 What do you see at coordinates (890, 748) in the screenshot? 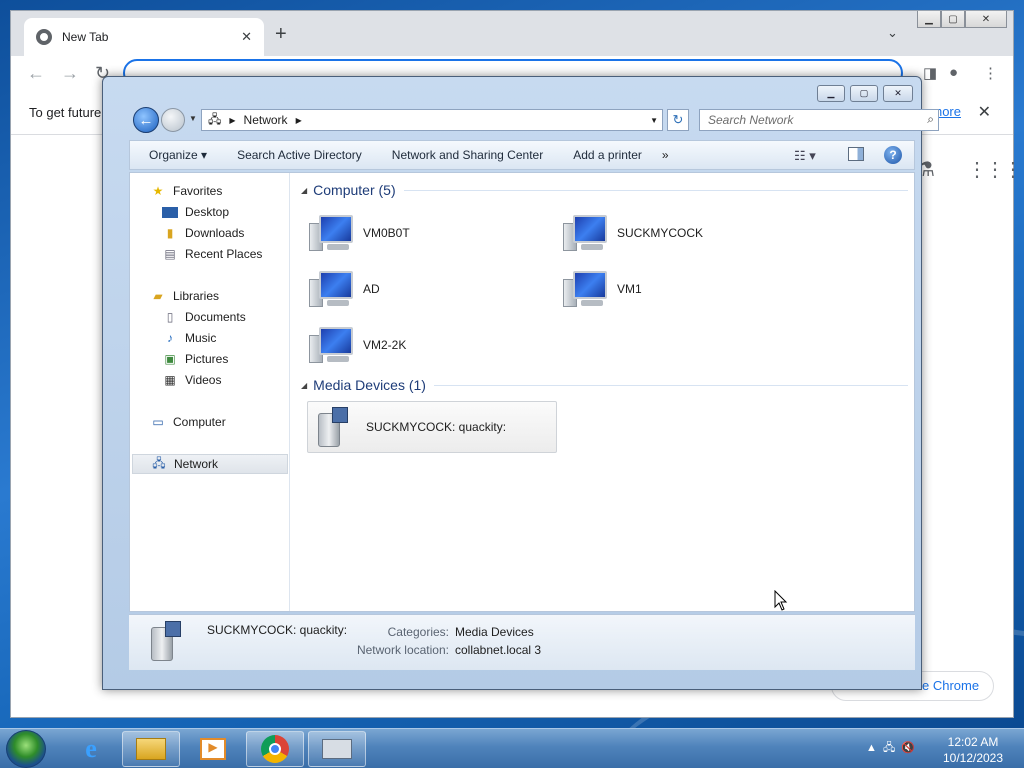
I see `tray-icons: ▲ 🖧 🔇` at bounding box center [890, 748].